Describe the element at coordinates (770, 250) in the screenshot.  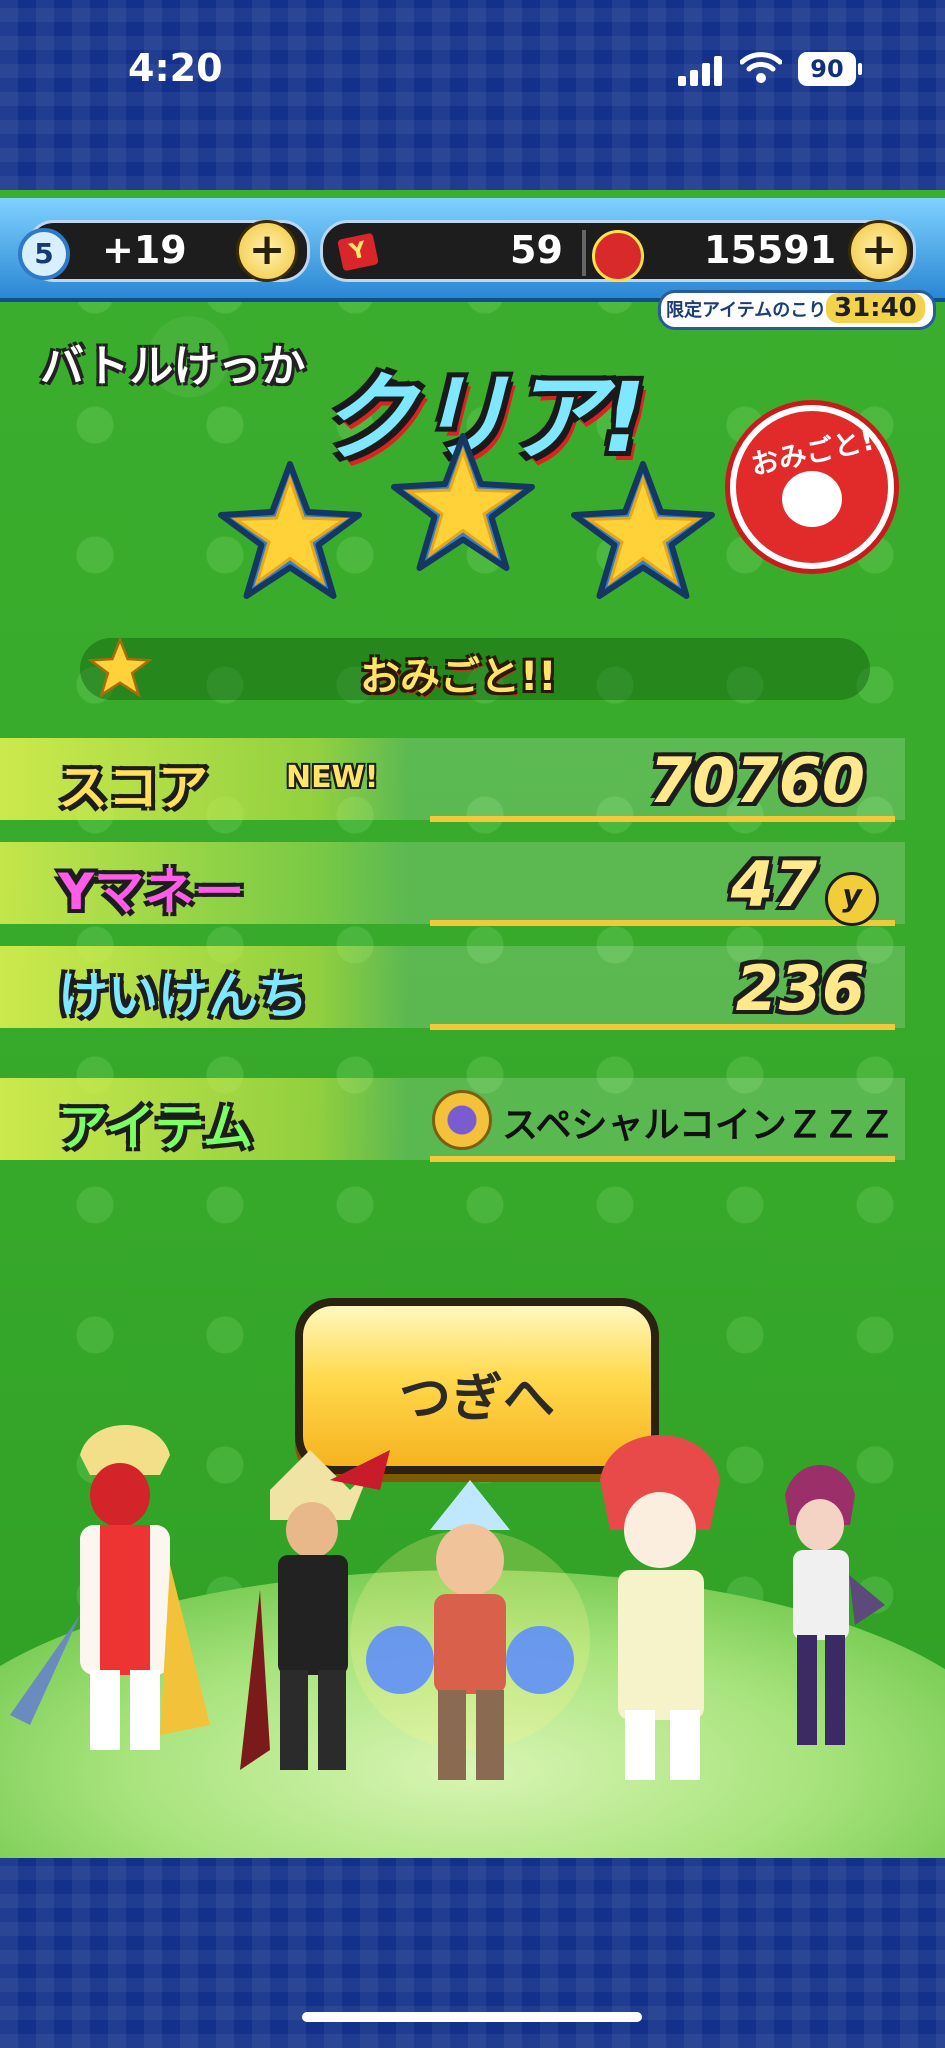
I see `y-money-count: 15591` at that location.